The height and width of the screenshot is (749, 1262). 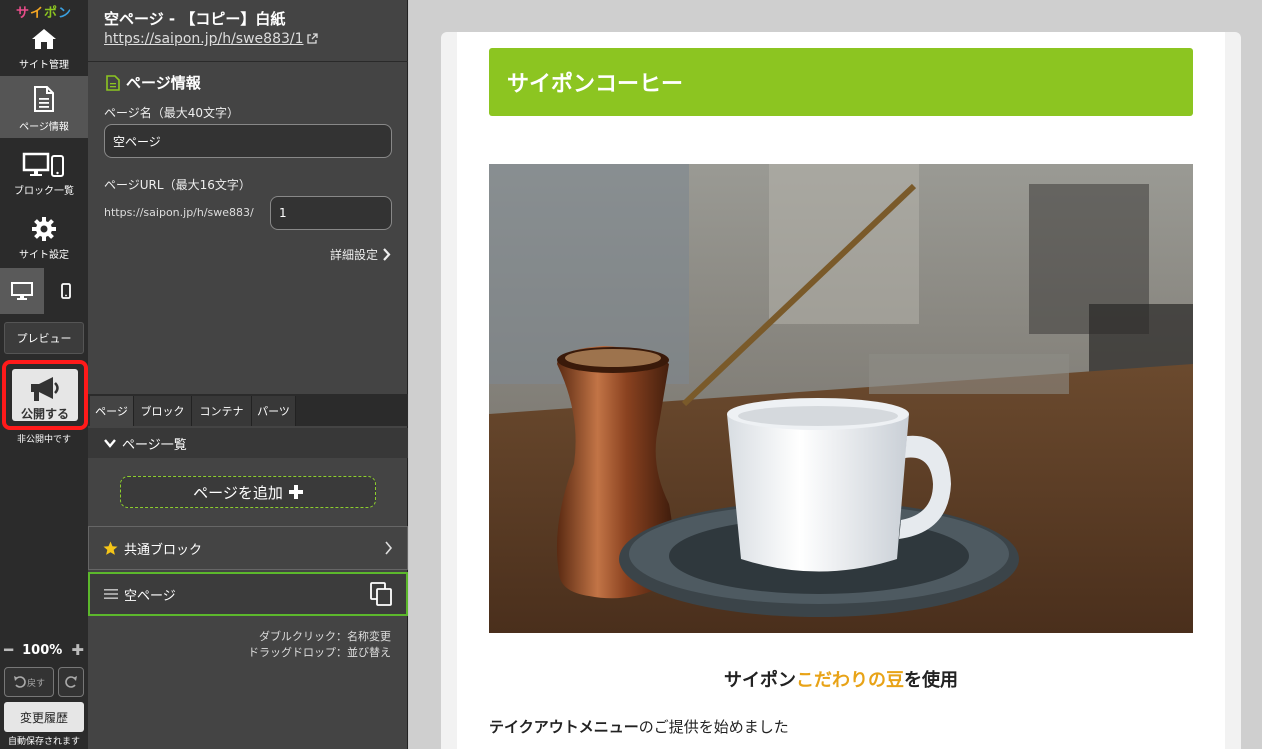 What do you see at coordinates (44, 717) in the screenshot?
I see `change-history-button: 変更履歴` at bounding box center [44, 717].